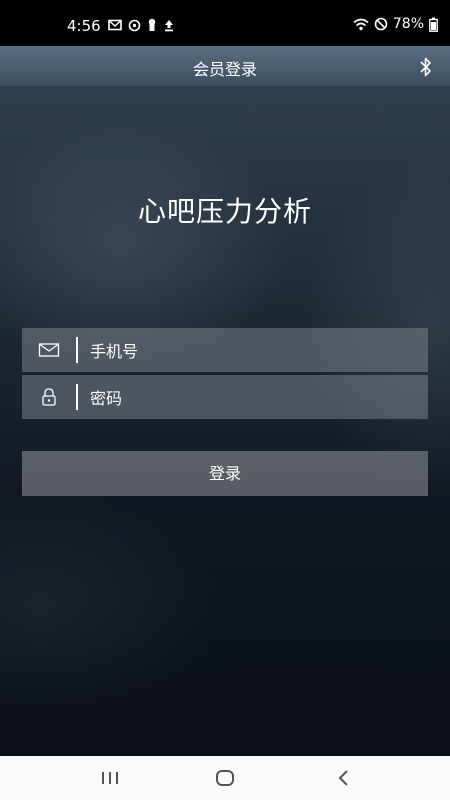 The image size is (450, 800). I want to click on upload-icon, so click(169, 25).